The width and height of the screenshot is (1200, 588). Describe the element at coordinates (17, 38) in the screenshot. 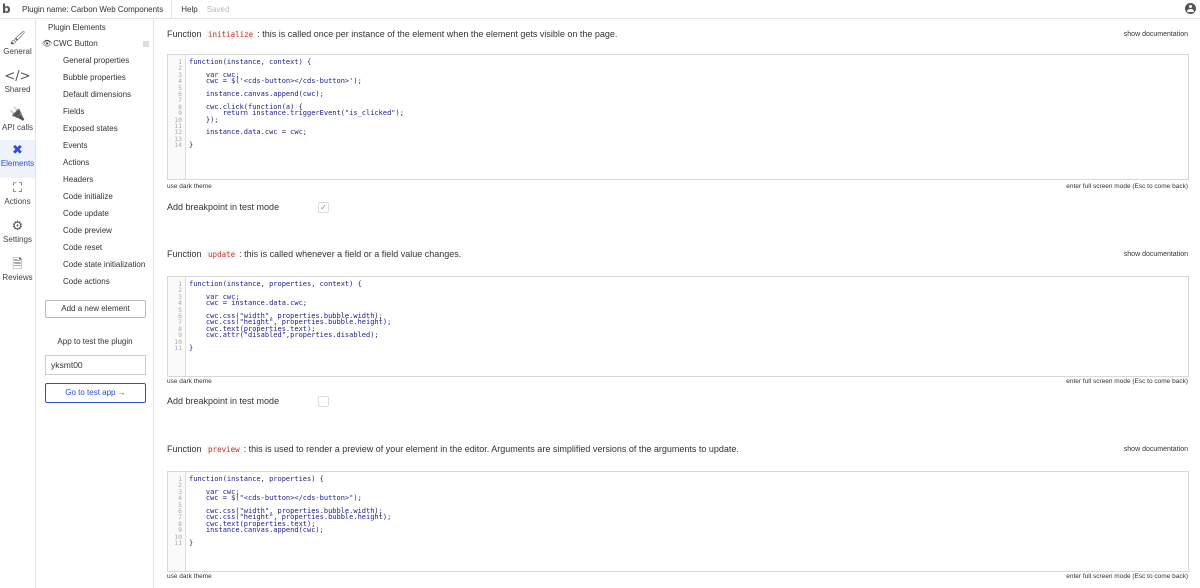

I see `brush-icon: 🖌` at that location.